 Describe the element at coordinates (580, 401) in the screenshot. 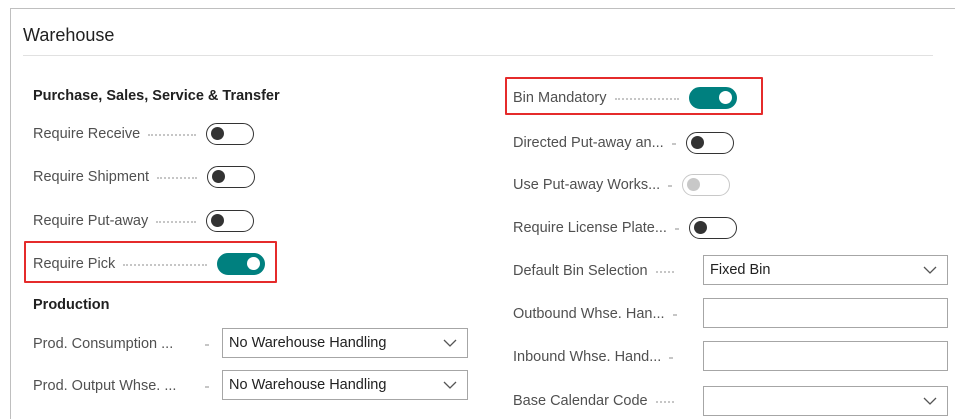

I see `field-label: Base Calendar Code` at that location.